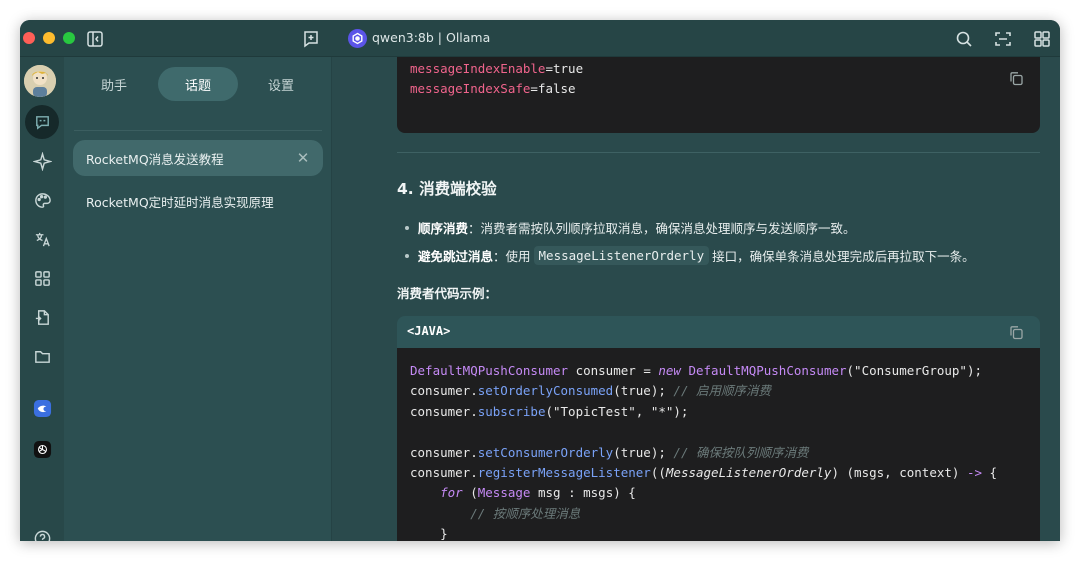 This screenshot has height=561, width=1080. What do you see at coordinates (630, 227) in the screenshot?
I see `list-item: 顺序消费：消费者需按队列顺序拉取消息，确保消息处理顺序与发送顺序一致。` at bounding box center [630, 227].